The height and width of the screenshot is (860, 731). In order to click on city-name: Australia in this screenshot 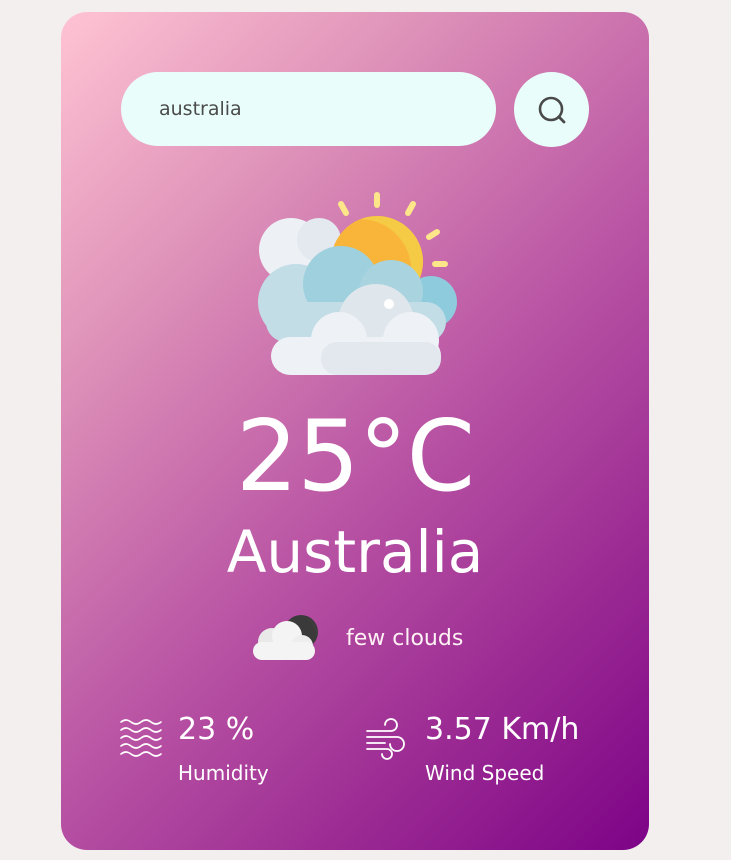, I will do `click(355, 552)`.